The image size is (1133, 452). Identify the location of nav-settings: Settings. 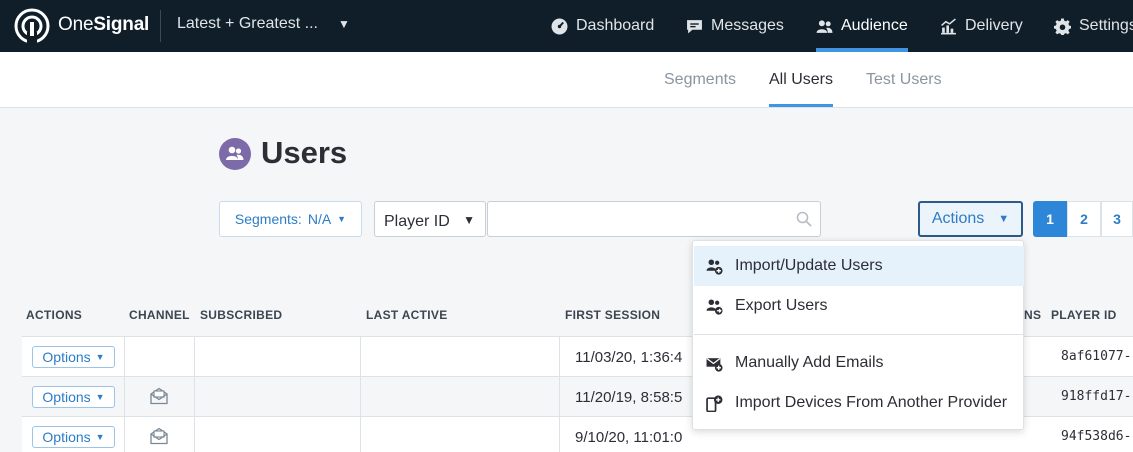
(1093, 26).